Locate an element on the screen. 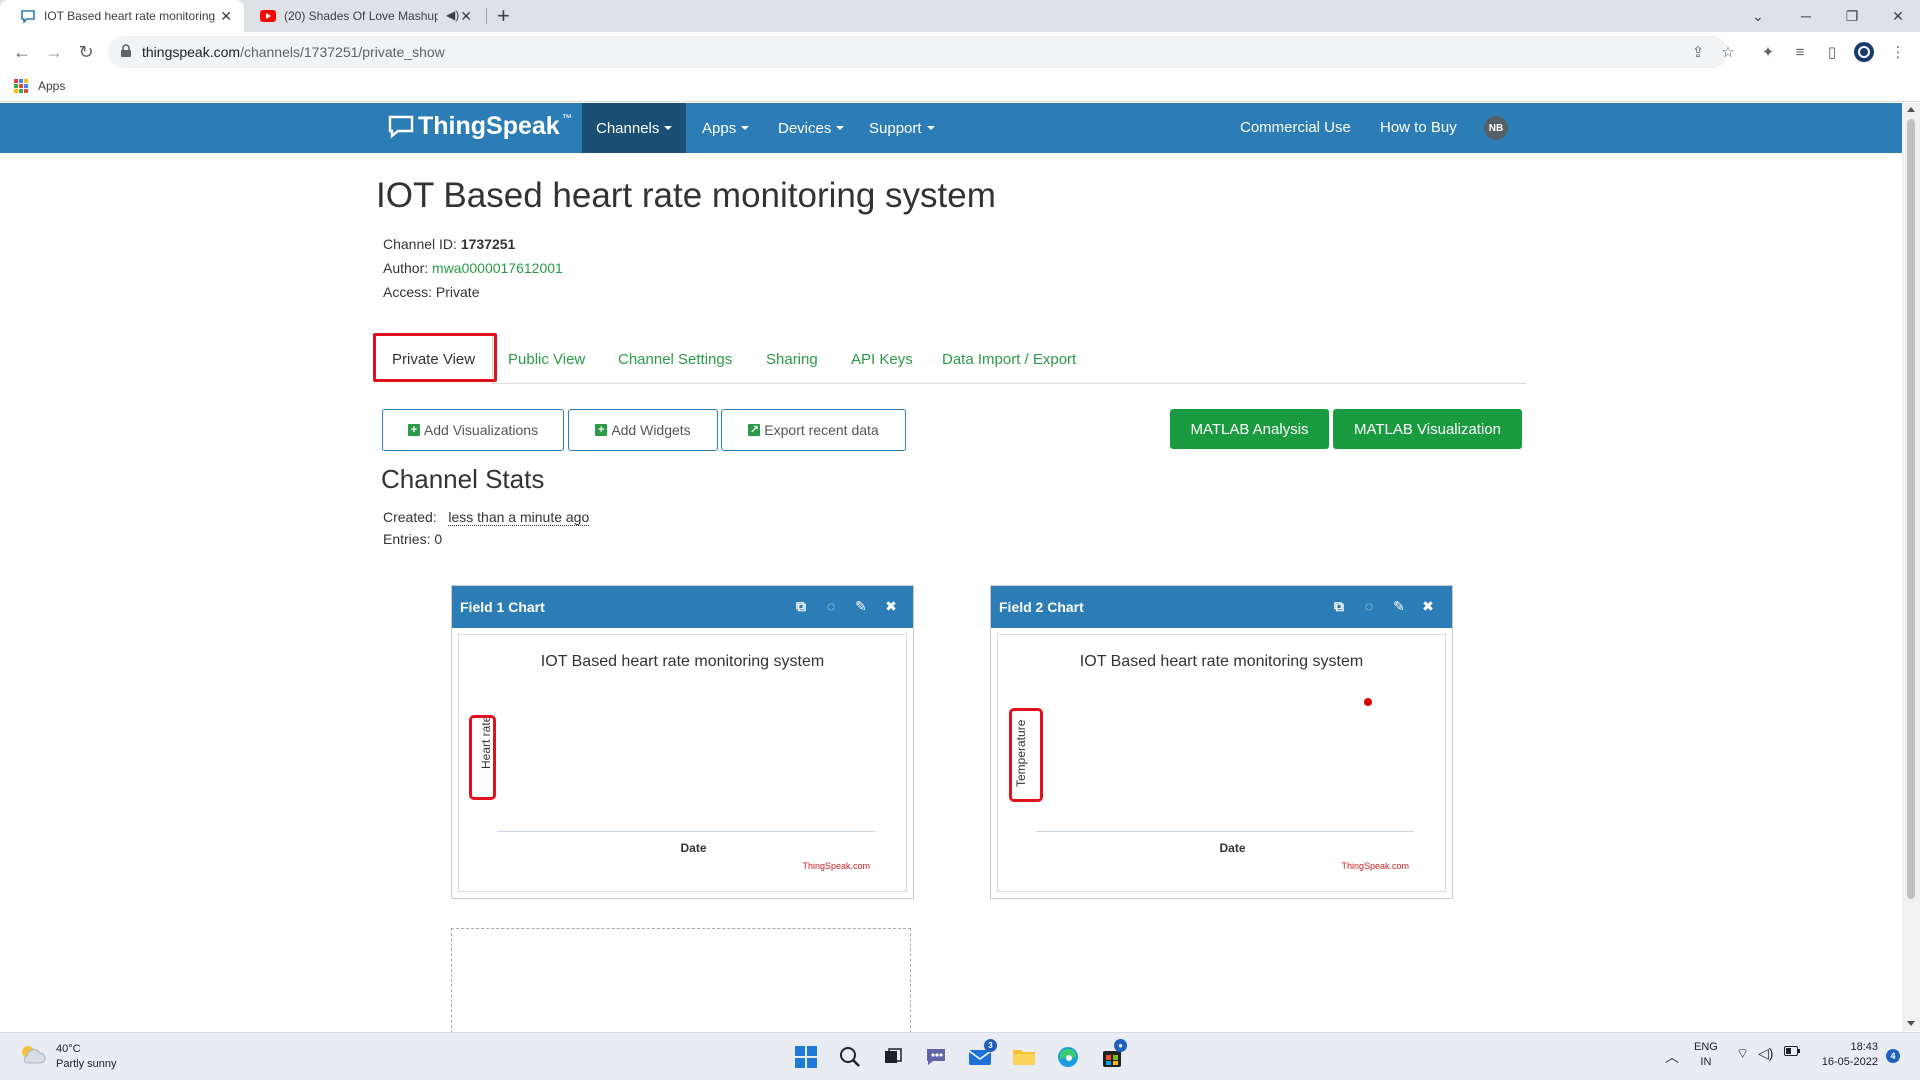  page-scrollbar is located at coordinates (1911, 567).